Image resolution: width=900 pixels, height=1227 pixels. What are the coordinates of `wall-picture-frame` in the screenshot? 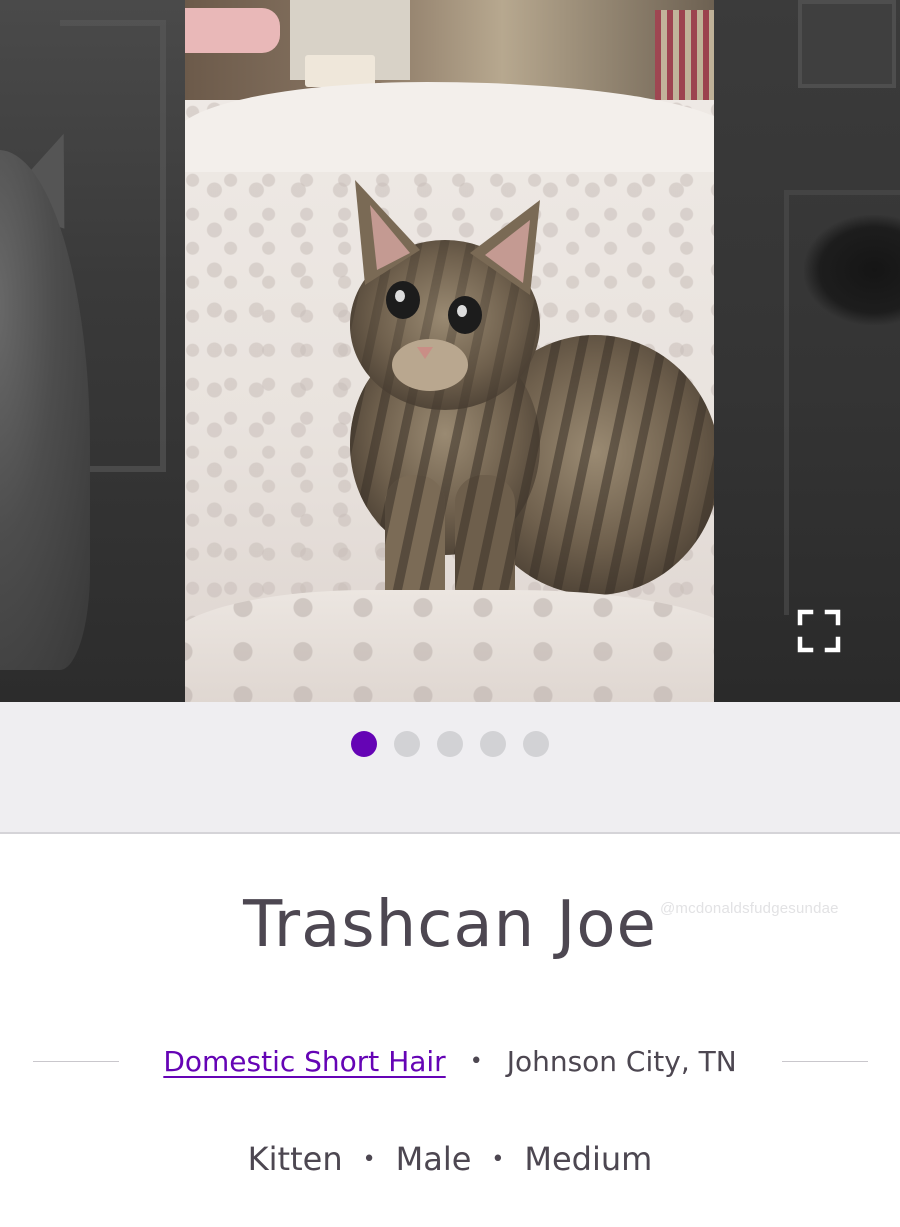 It's located at (847, 44).